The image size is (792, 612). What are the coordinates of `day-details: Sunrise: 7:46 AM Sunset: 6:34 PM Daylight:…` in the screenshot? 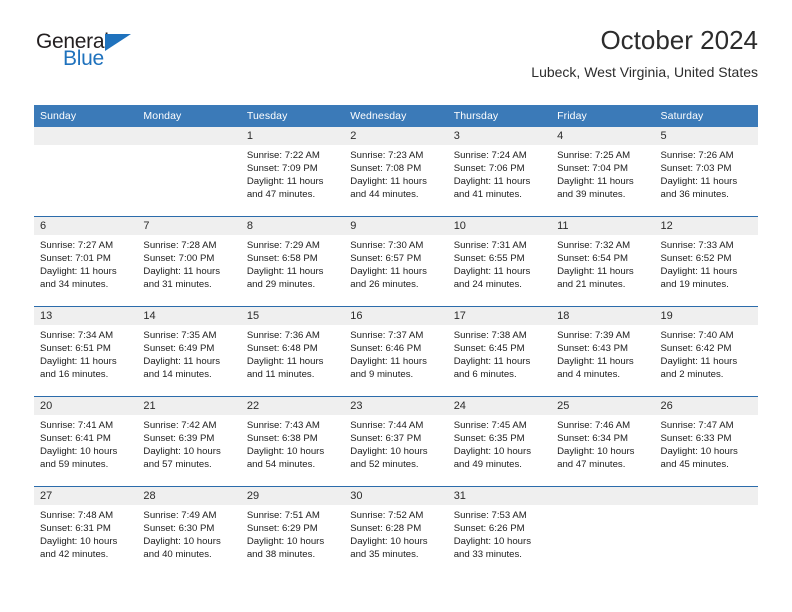 It's located at (602, 443).